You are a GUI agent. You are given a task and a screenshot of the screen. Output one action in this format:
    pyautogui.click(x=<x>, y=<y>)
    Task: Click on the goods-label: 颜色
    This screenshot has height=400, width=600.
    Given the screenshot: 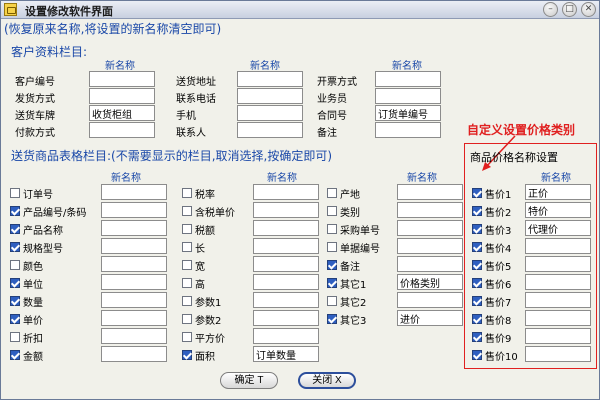 What is the action you would take?
    pyautogui.click(x=33, y=267)
    